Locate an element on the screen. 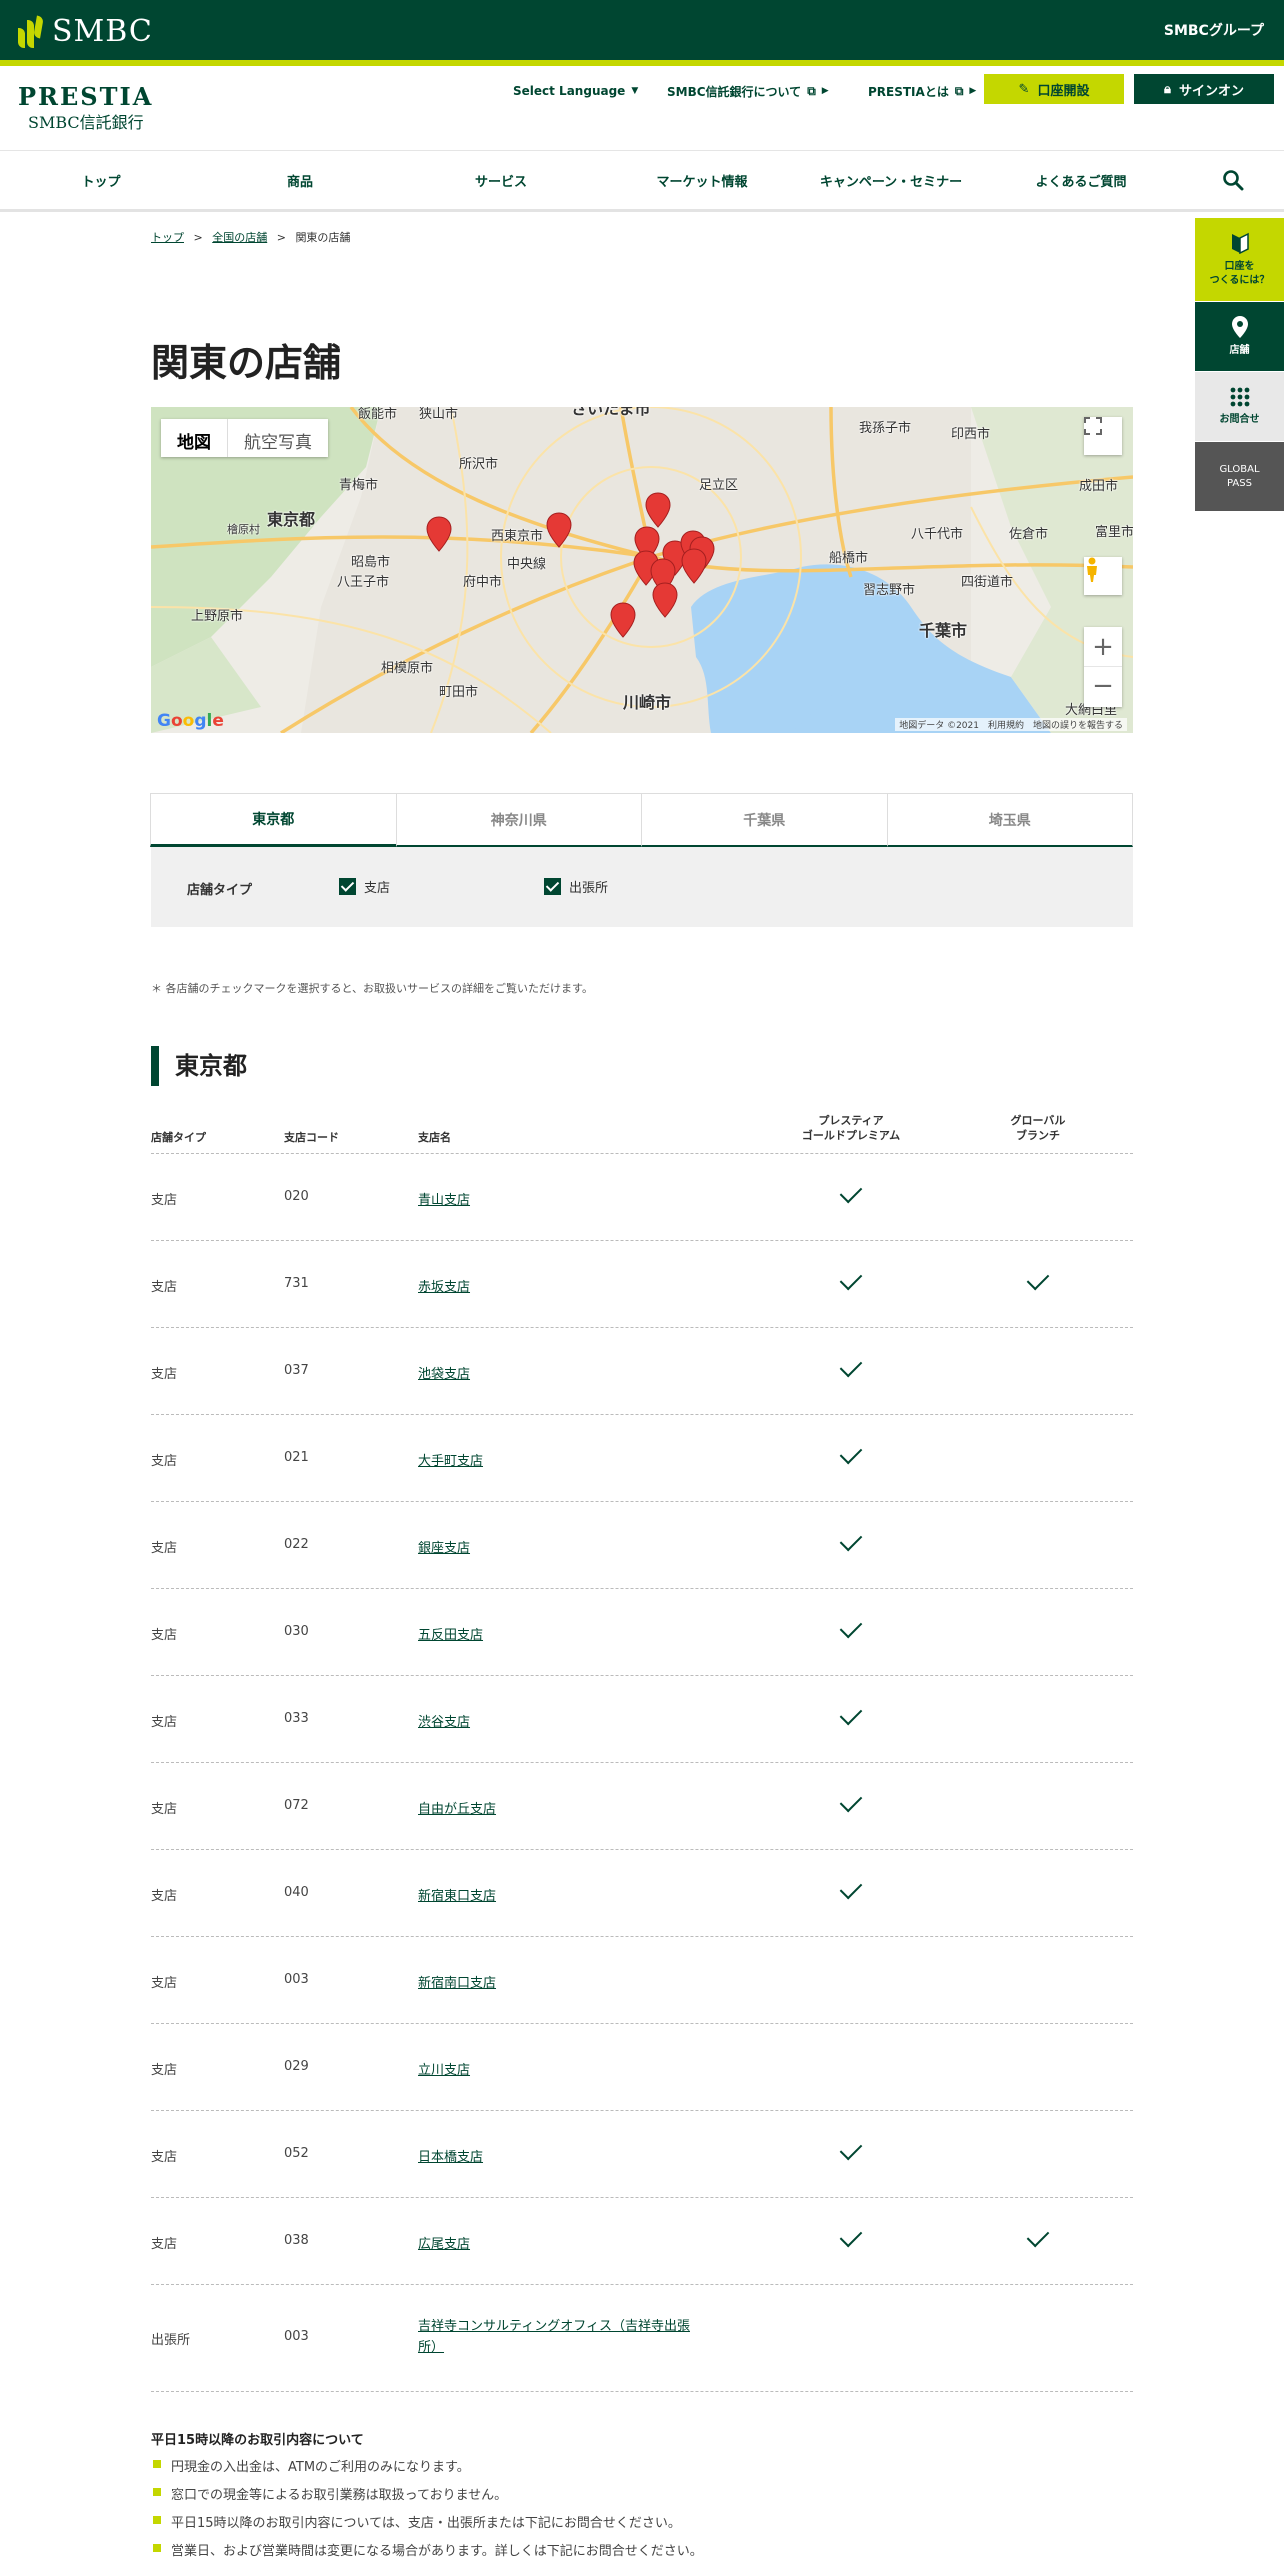  side-branches: 店舗 is located at coordinates (1239, 337).